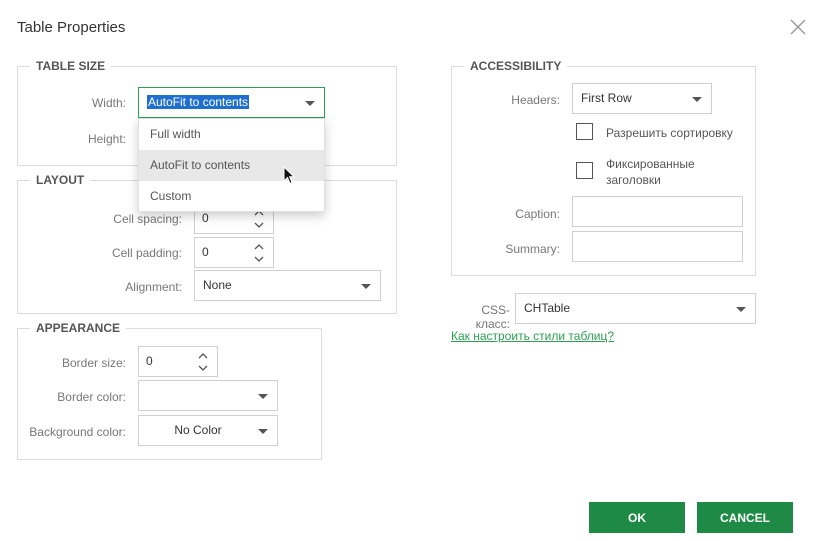 This screenshot has width=818, height=541. What do you see at coordinates (633, 180) in the screenshot?
I see `fixed-headers-label-line2: заголовки` at bounding box center [633, 180].